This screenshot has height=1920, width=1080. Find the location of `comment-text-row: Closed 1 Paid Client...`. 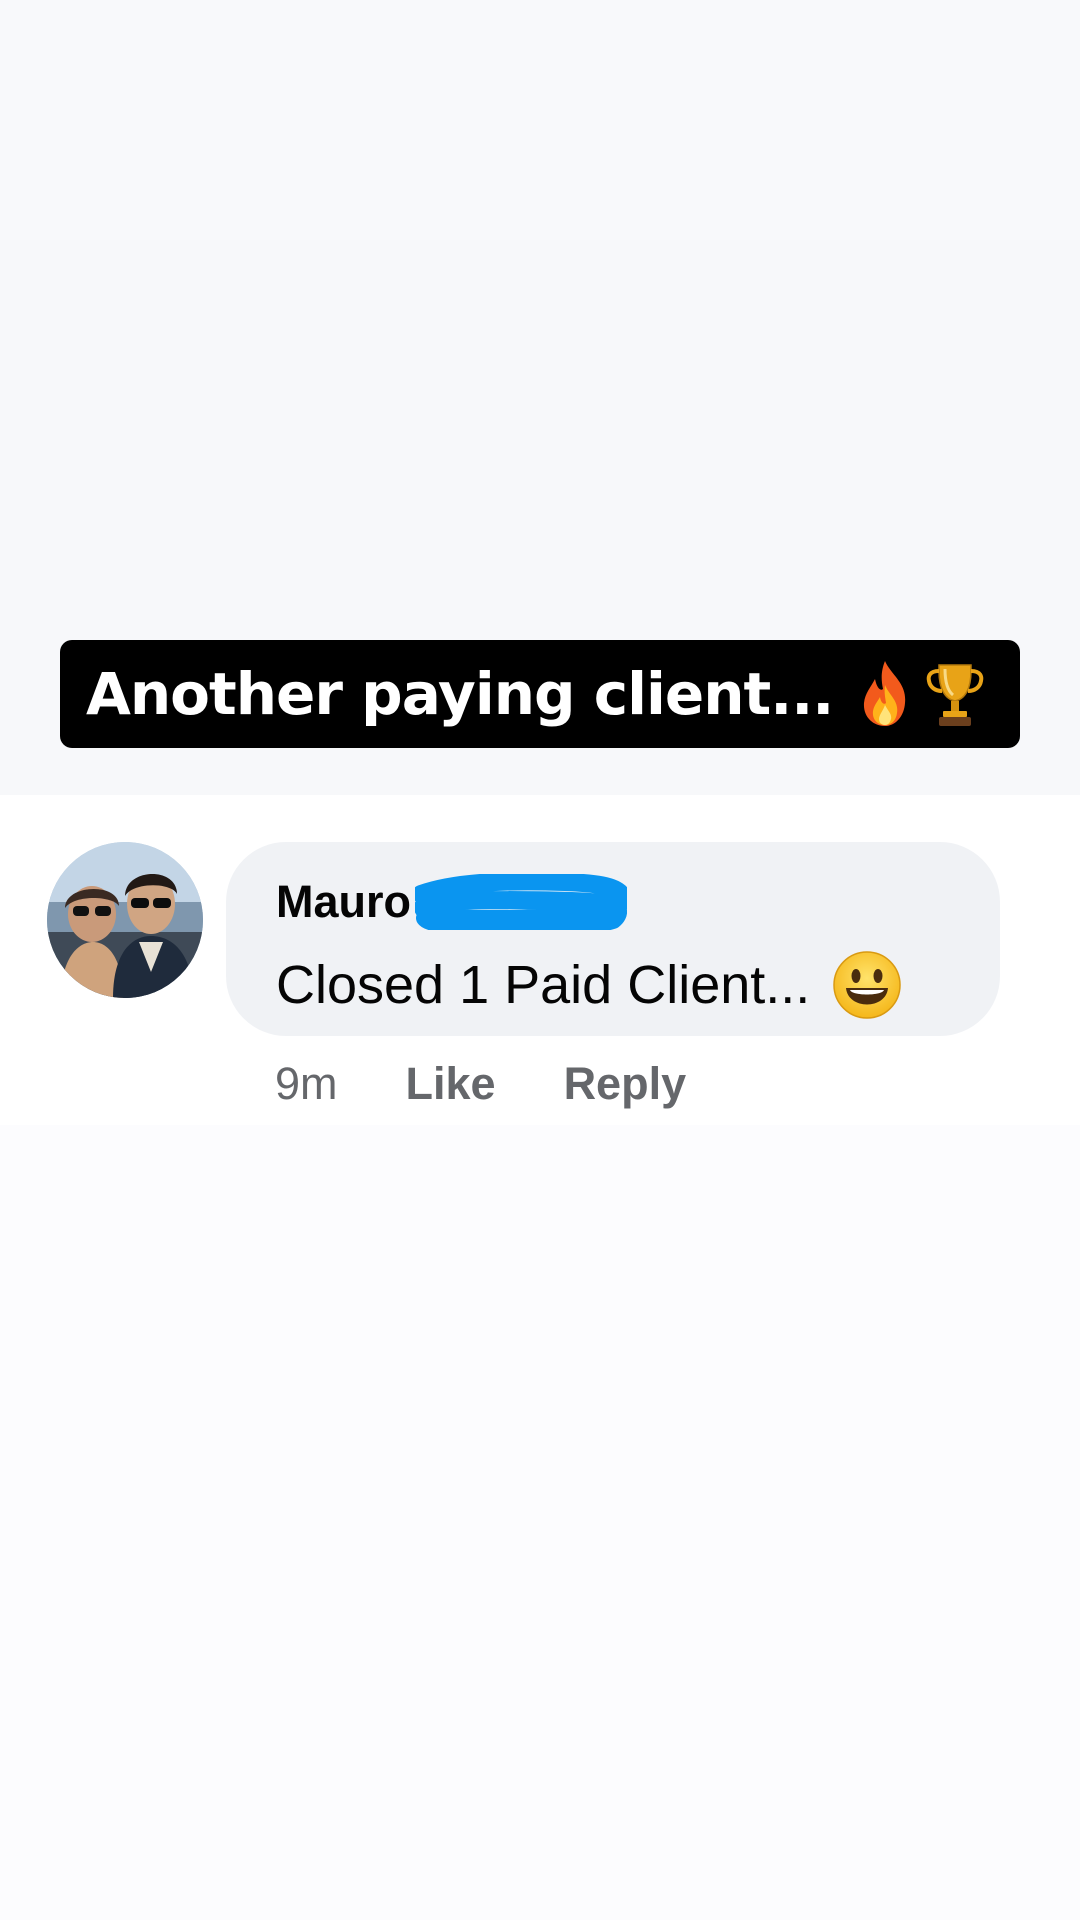

comment-text-row: Closed 1 Paid Client... is located at coordinates (589, 985).